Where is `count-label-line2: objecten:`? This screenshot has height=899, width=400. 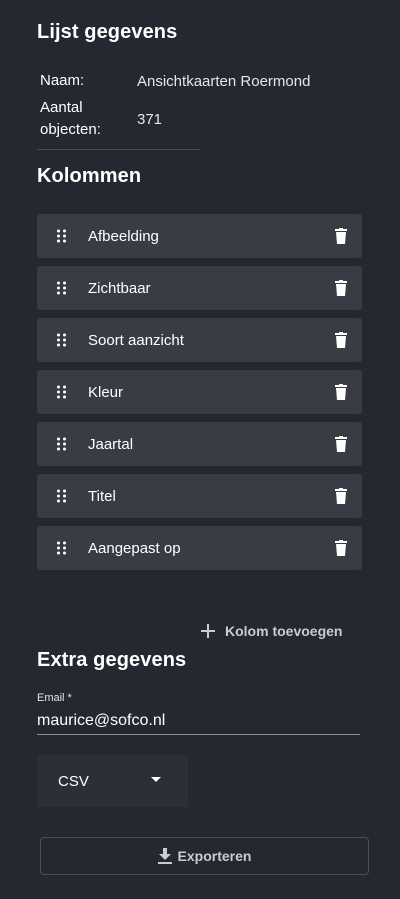 count-label-line2: objecten: is located at coordinates (70, 129).